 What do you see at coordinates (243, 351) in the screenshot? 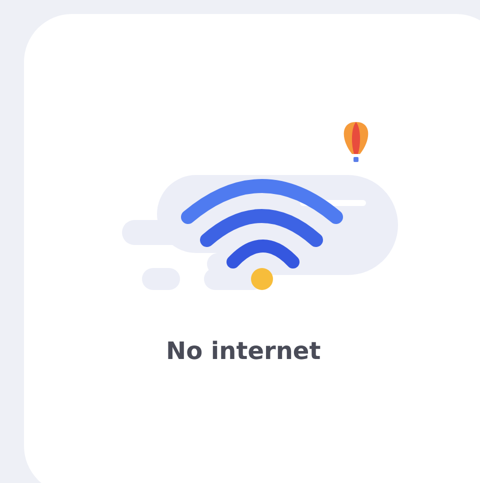
I see `no-internet-message: No internet` at bounding box center [243, 351].